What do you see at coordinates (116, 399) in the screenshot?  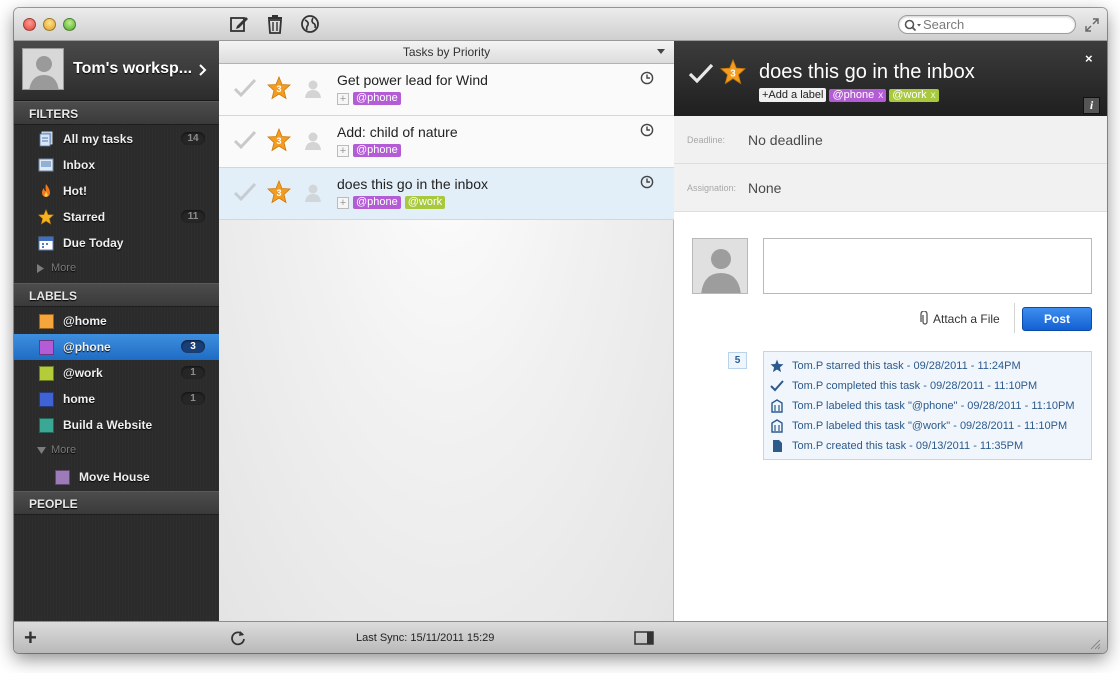 I see `sidebar-item-label-home: home 1` at bounding box center [116, 399].